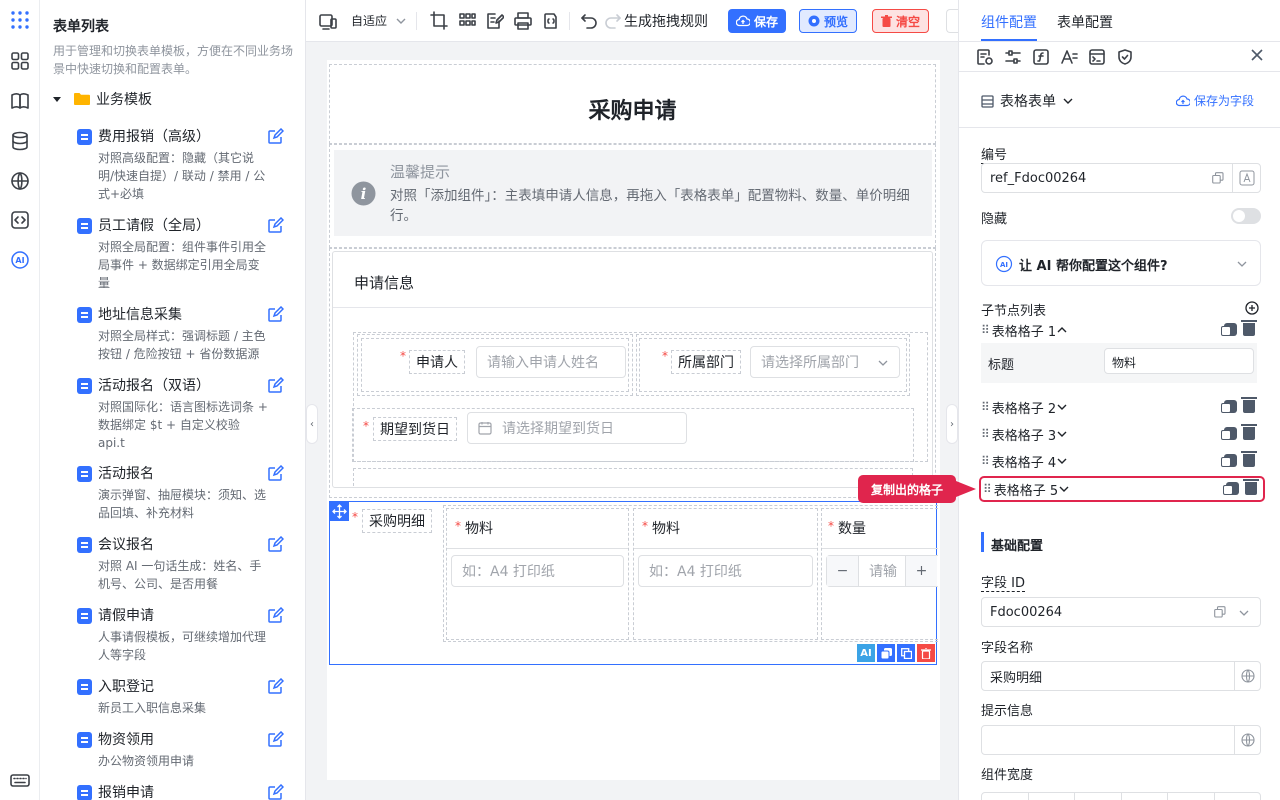 This screenshot has height=800, width=1280. I want to click on add-circle-icon, so click(1252, 308).